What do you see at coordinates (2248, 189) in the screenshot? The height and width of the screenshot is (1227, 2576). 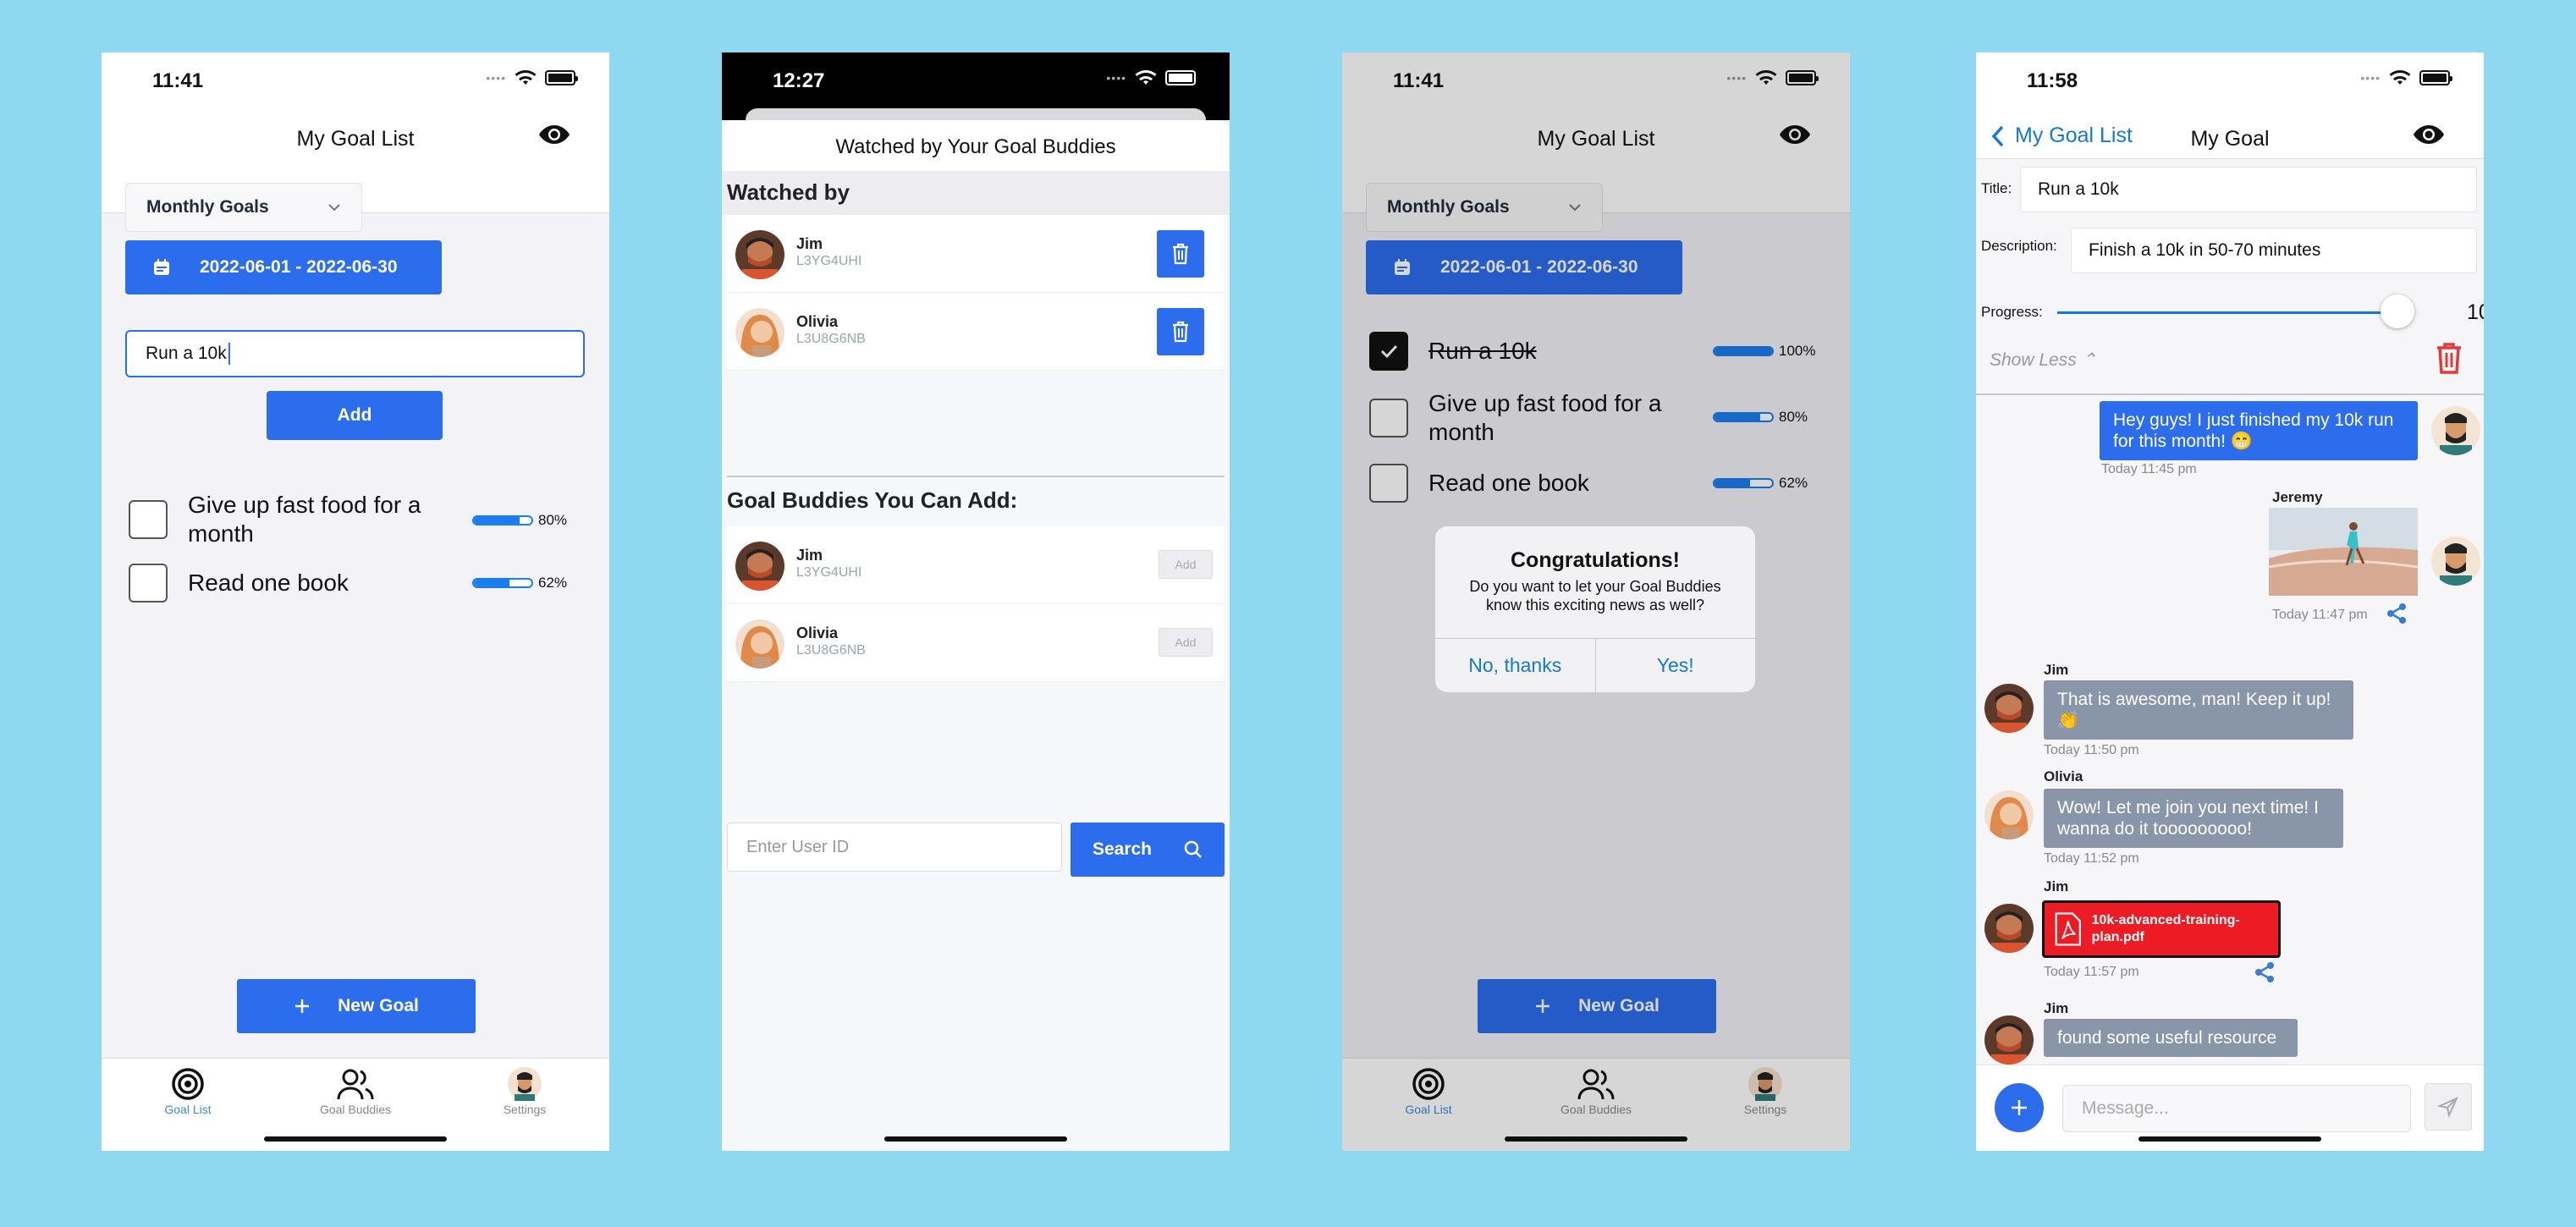 I see `title-field: Run a 10k` at bounding box center [2248, 189].